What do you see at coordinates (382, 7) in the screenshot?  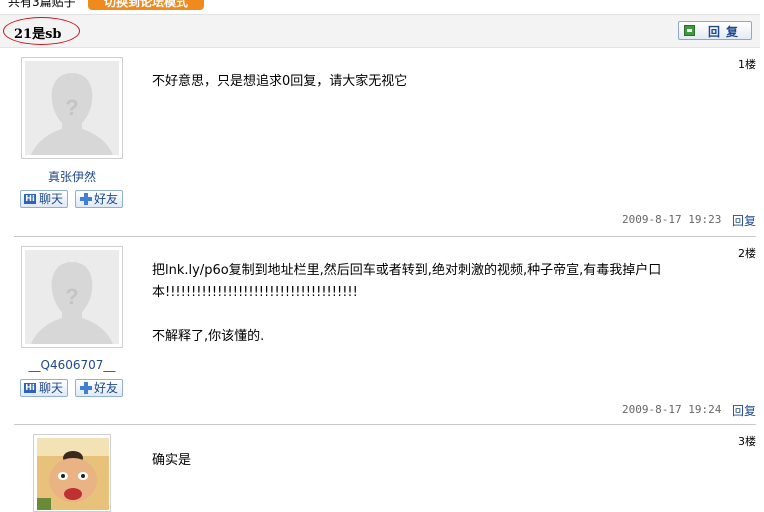 I see `top-strip: 共有3篇贴子 切换到论坛模式` at bounding box center [382, 7].